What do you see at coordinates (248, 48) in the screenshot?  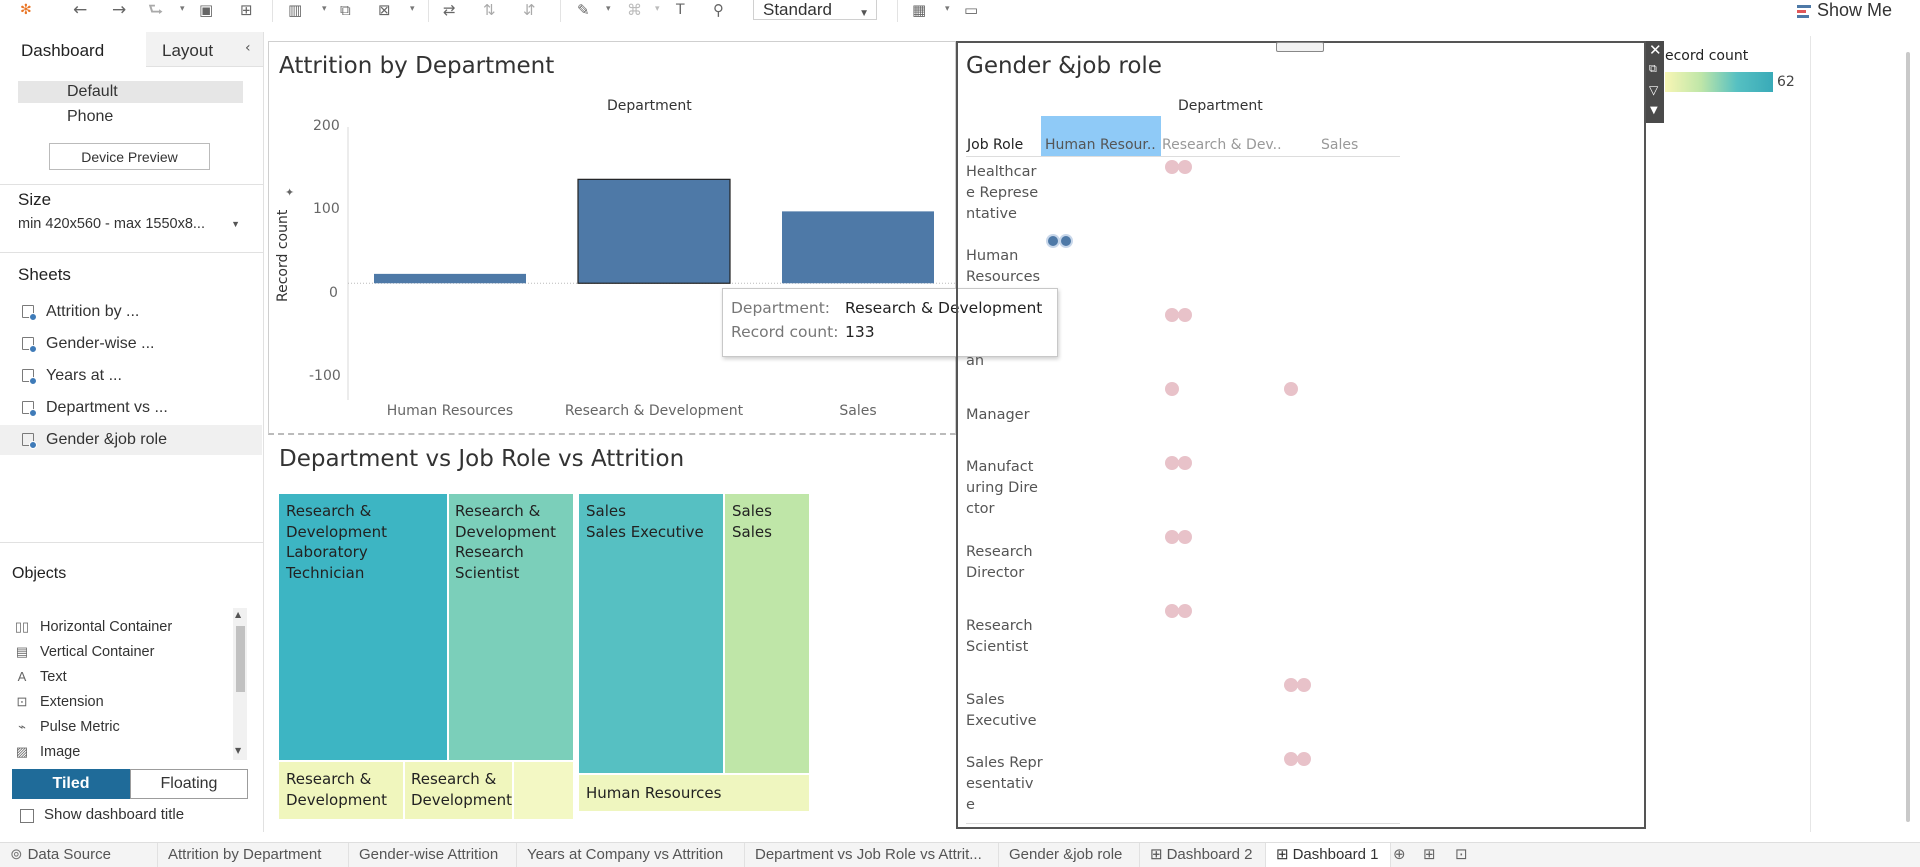 I see `collapse-pane-icon: ‹` at bounding box center [248, 48].